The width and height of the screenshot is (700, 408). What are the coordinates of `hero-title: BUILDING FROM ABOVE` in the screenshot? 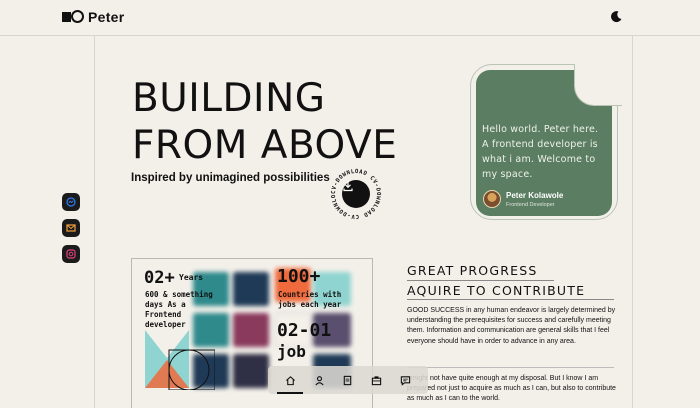 It's located at (265, 122).